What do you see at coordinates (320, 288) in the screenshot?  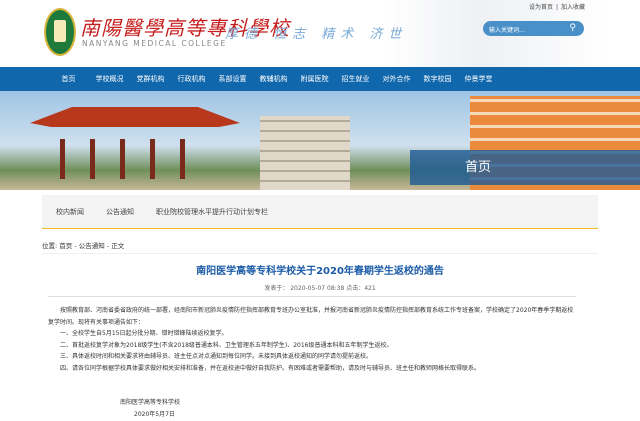 I see `article-meta: 发表于： 2020-05-07 08:38 点击：421` at bounding box center [320, 288].